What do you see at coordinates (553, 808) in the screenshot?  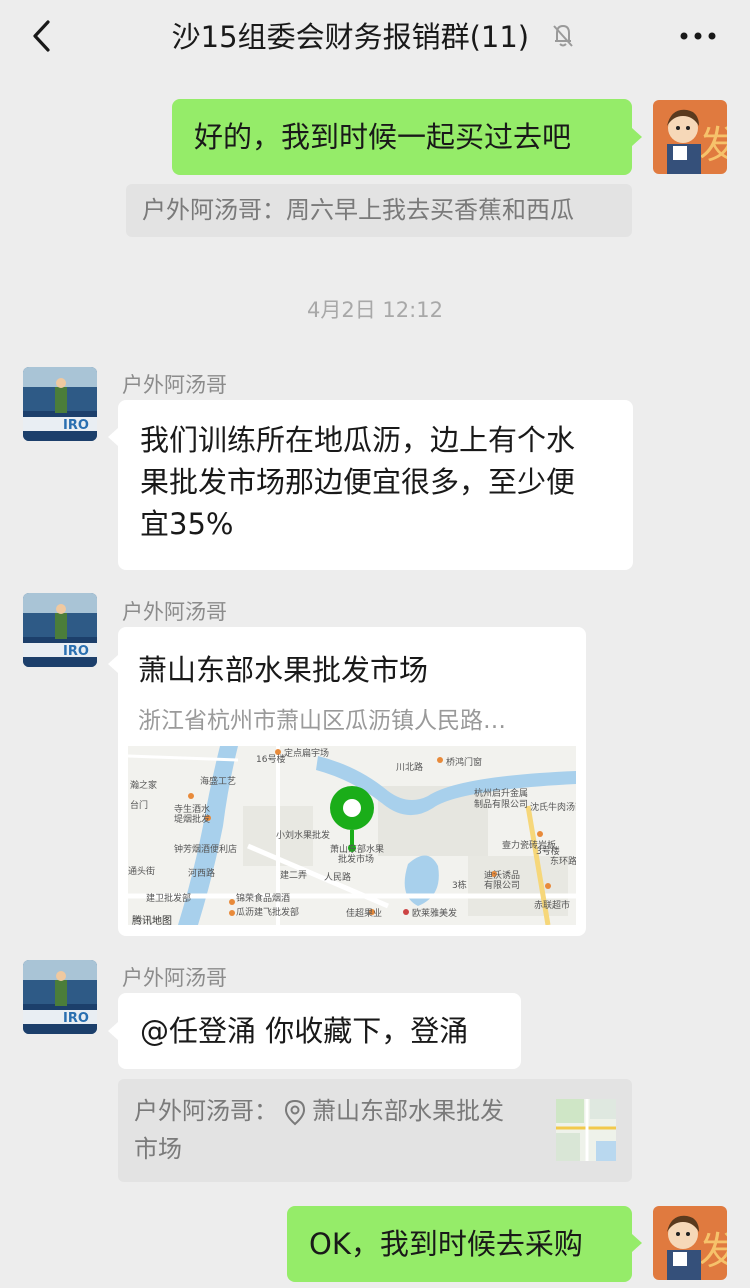 I see `map-label: 沈氏牛肉汤面` at bounding box center [553, 808].